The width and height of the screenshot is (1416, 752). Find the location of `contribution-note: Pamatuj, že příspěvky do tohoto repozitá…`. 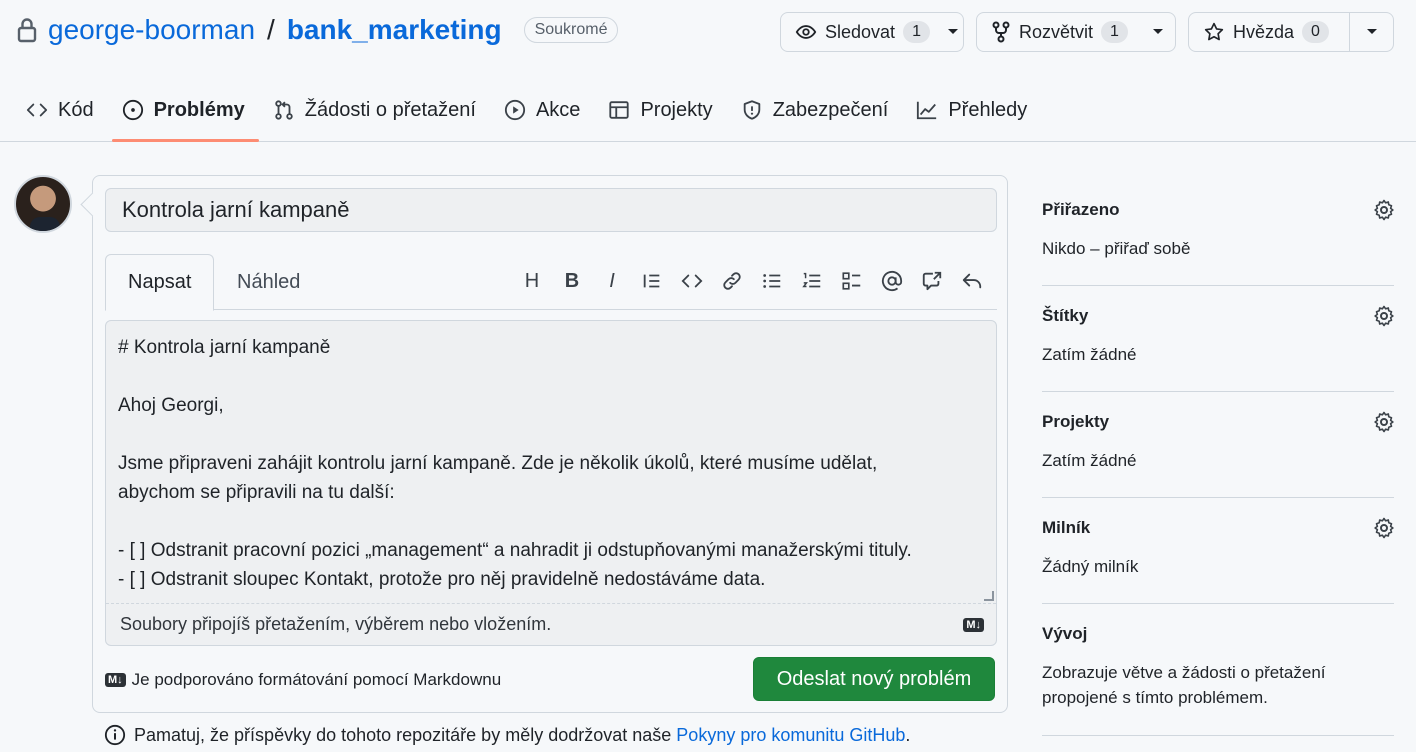

contribution-note: Pamatuj, že příspěvky do tohoto repozitá… is located at coordinates (507, 735).